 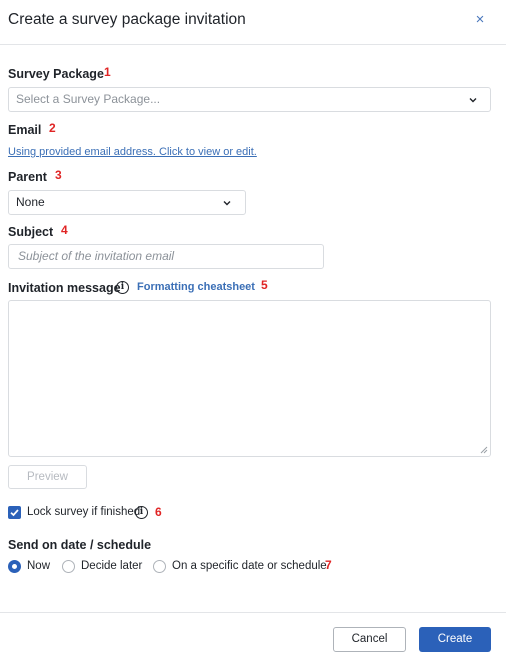 What do you see at coordinates (159, 566) in the screenshot?
I see `radio-specific-date` at bounding box center [159, 566].